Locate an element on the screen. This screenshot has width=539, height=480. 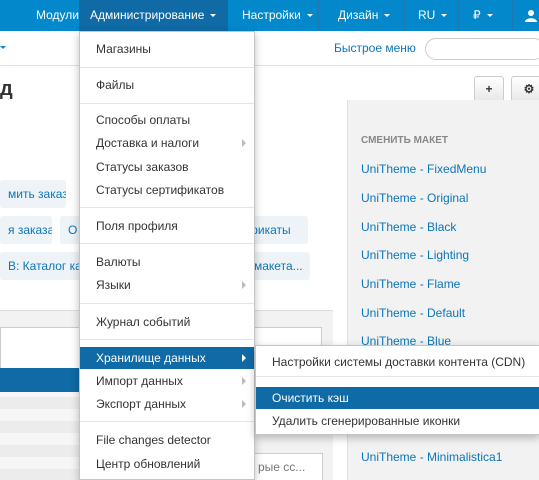
nav-settings-label: Настройки is located at coordinates (271, 15).